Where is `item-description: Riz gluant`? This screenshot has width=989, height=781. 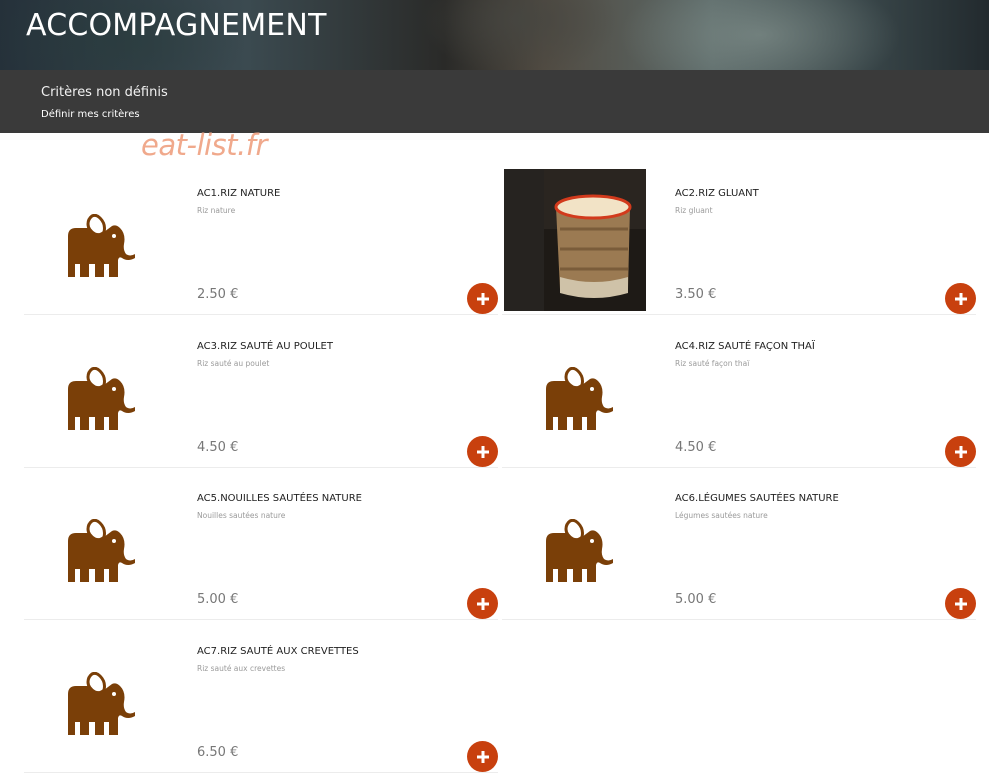
item-description: Riz gluant is located at coordinates (694, 210).